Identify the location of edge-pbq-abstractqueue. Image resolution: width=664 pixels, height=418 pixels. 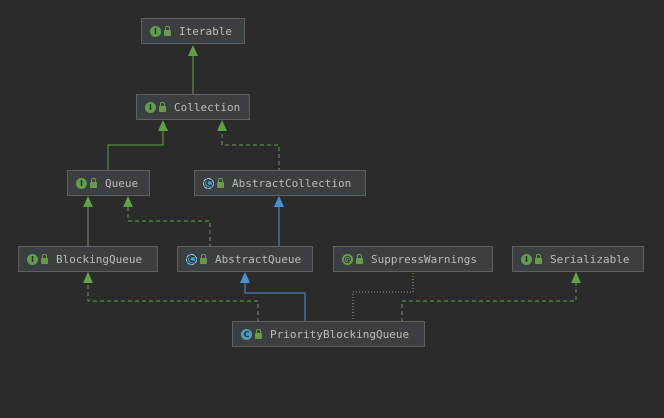
(273, 297).